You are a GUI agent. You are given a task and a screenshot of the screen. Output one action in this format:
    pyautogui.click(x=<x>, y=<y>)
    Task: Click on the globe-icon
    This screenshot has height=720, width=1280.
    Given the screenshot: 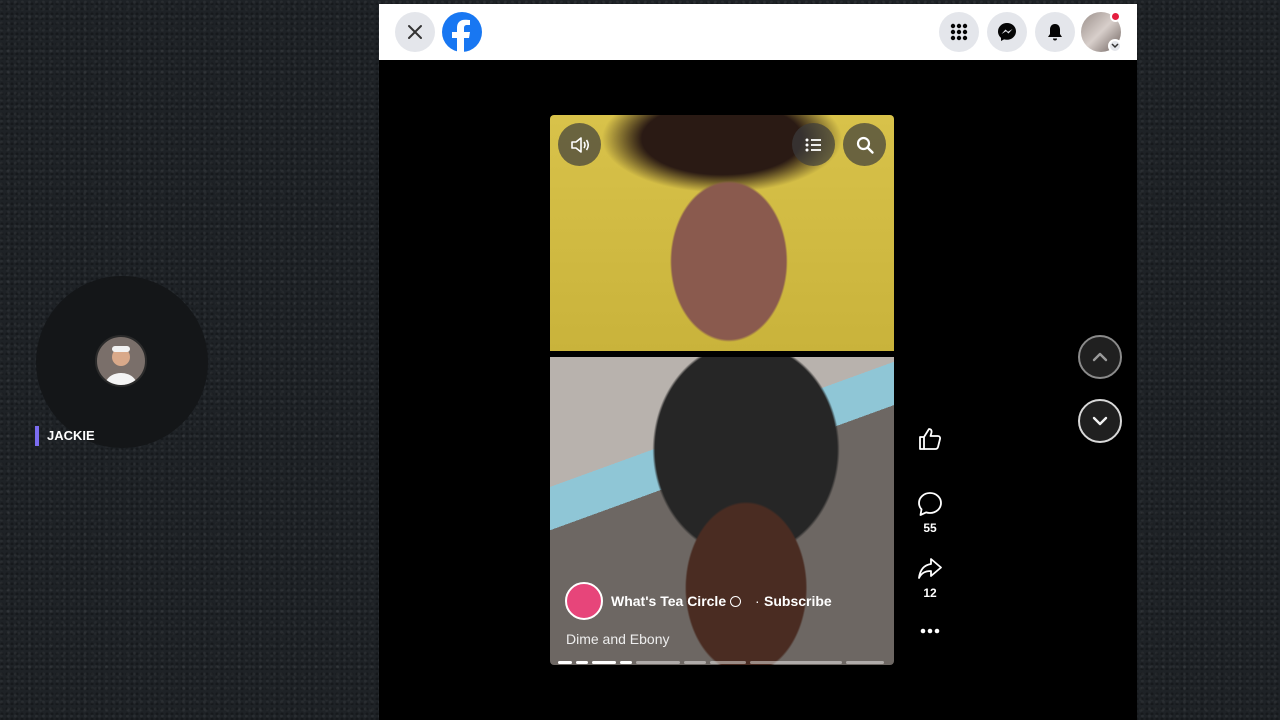 What is the action you would take?
    pyautogui.click(x=736, y=601)
    